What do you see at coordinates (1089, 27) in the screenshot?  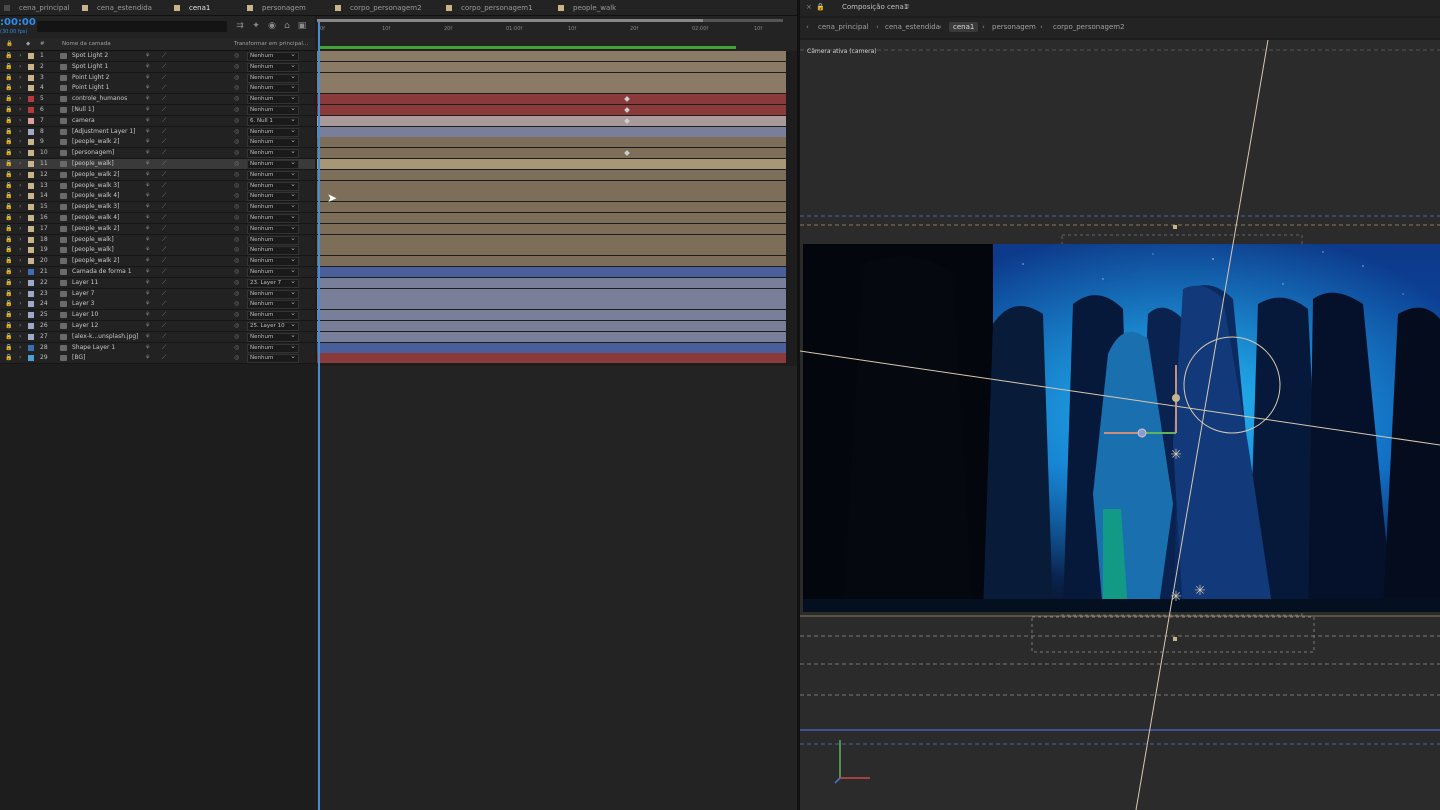 I see `breadcrumb-corpo-personagem2: corpo_personagem2` at bounding box center [1089, 27].